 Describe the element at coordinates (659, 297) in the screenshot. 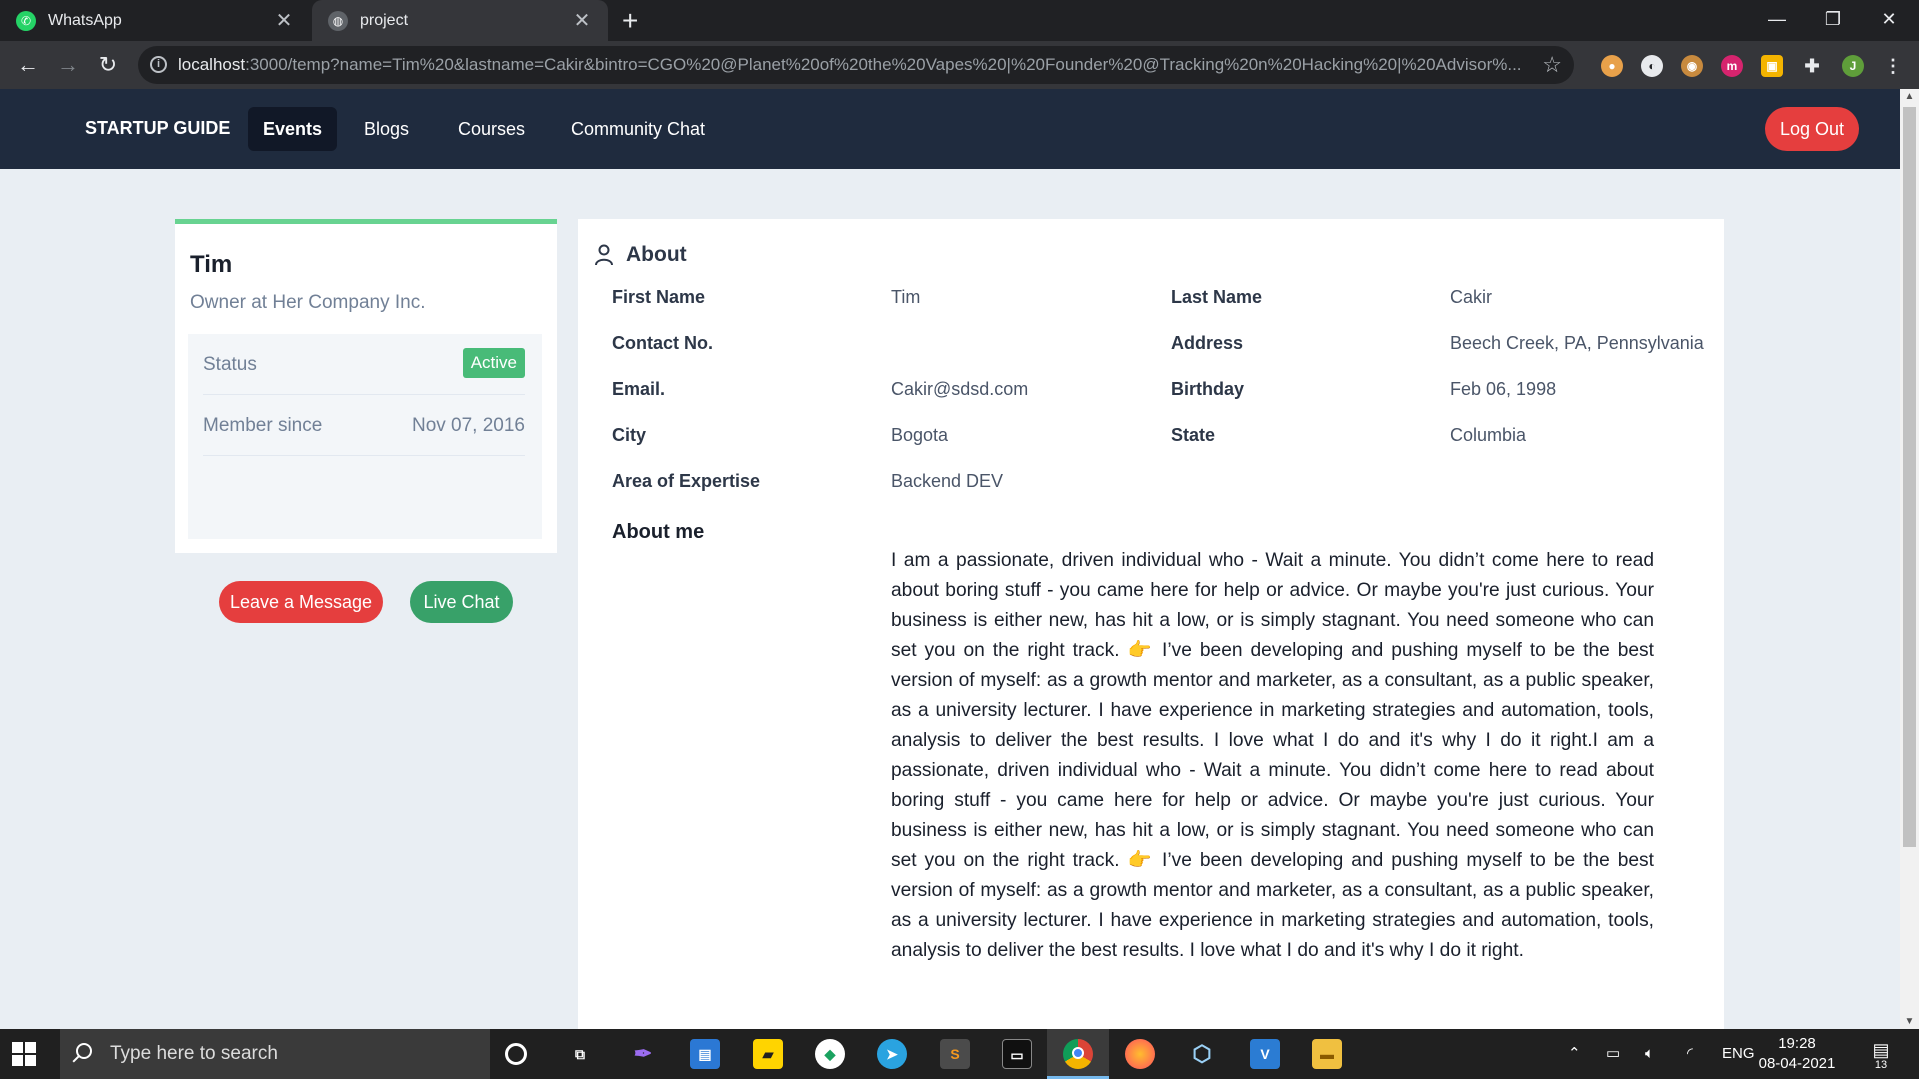

I see `first-name-label: First Name` at that location.